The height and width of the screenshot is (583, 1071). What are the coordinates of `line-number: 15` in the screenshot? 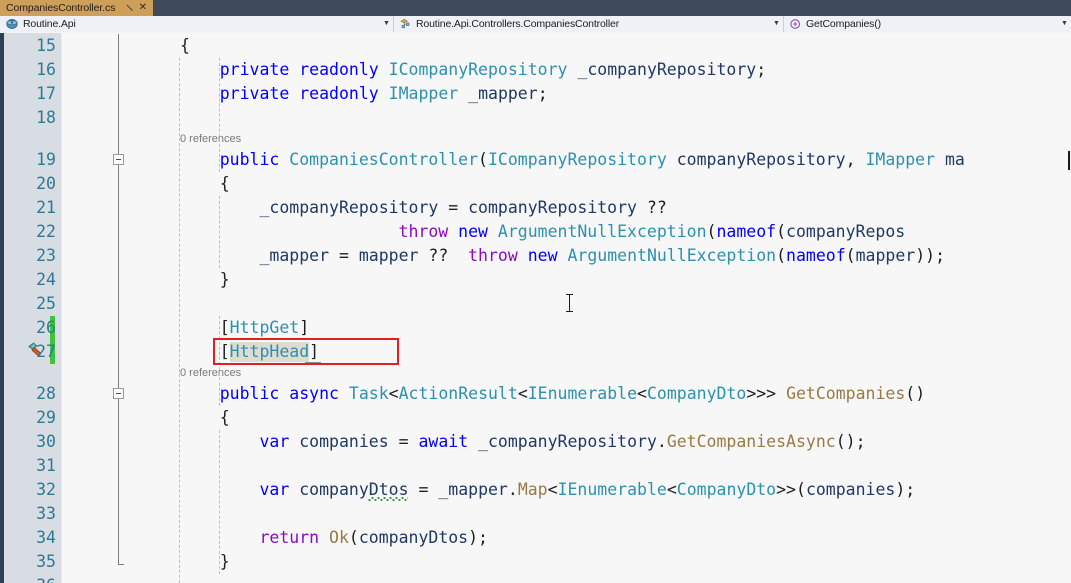 It's located at (46, 45).